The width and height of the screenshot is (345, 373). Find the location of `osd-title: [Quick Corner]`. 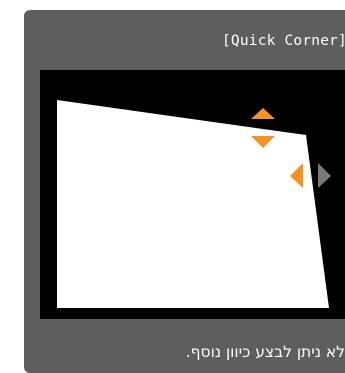

osd-title: [Quick Corner] is located at coordinates (283, 41).